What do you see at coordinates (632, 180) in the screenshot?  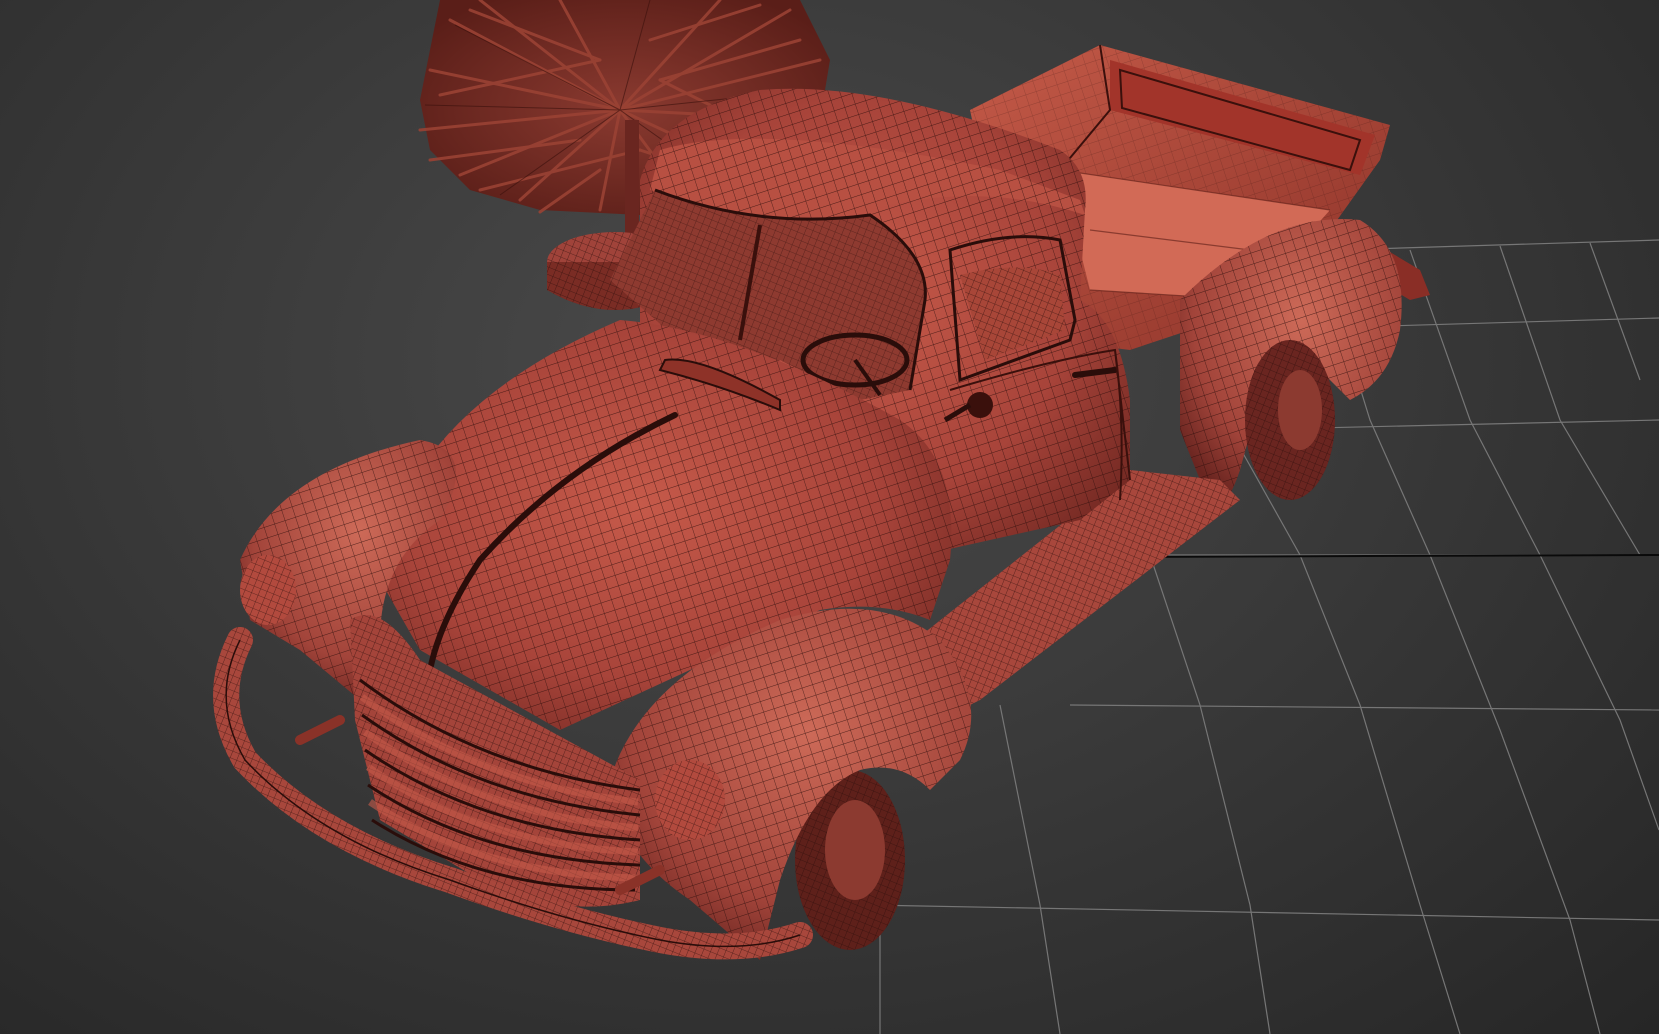 I see `tree-trunk` at bounding box center [632, 180].